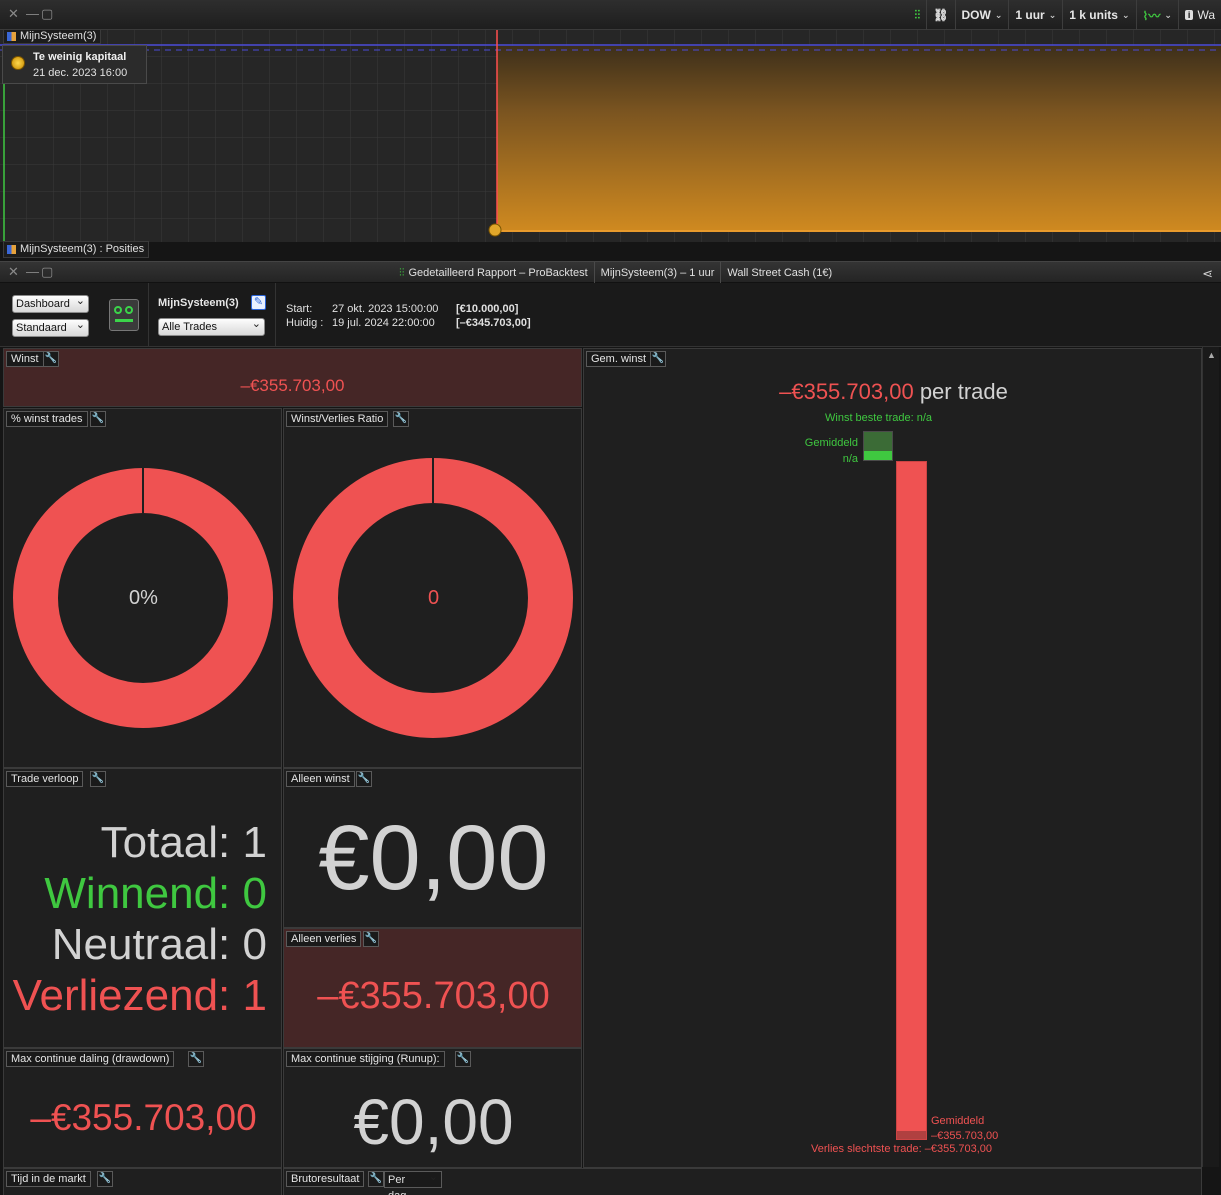  Describe the element at coordinates (402, 272) in the screenshot. I see `backtest-icon: ⫶⫶` at that location.